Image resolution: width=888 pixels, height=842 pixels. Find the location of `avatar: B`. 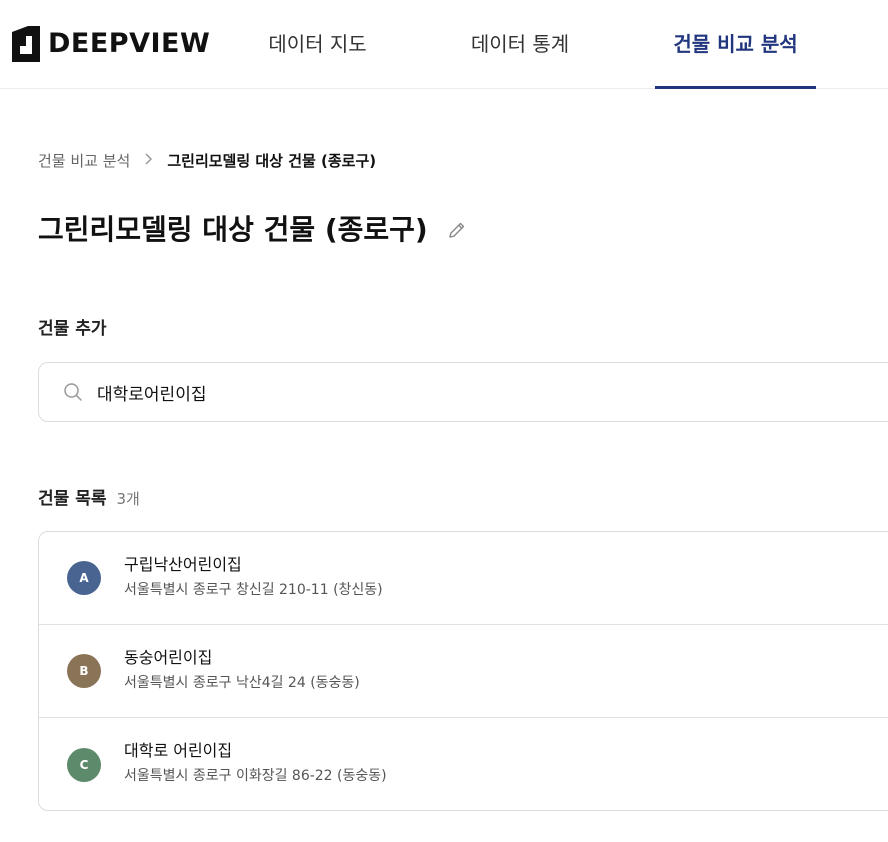

avatar: B is located at coordinates (84, 671).